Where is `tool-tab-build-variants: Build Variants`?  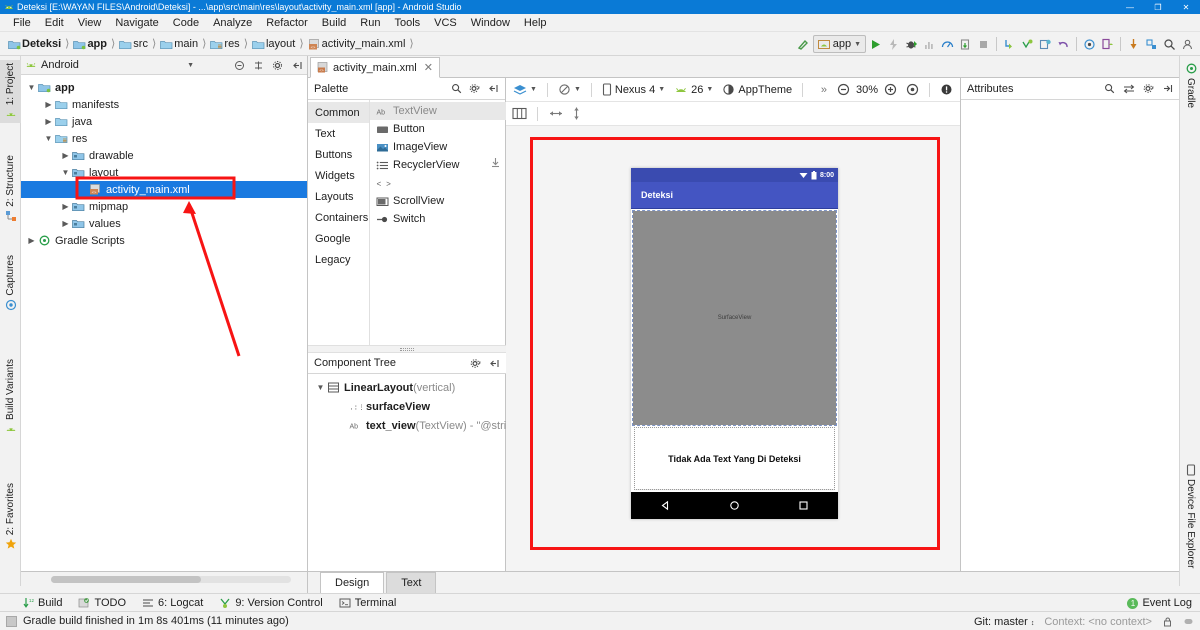 tool-tab-build-variants: Build Variants is located at coordinates (10, 397).